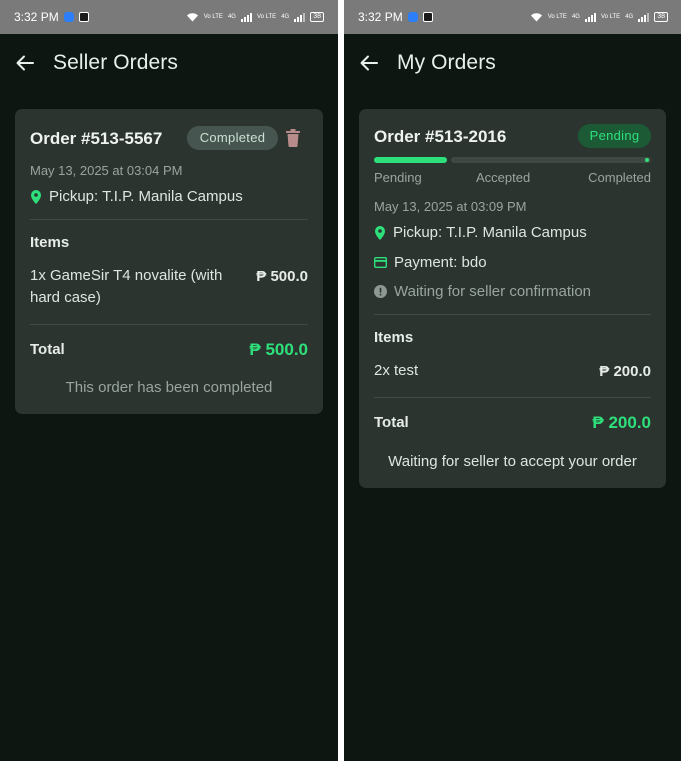 The width and height of the screenshot is (681, 761). I want to click on order-title: Order #513-5567, so click(96, 138).